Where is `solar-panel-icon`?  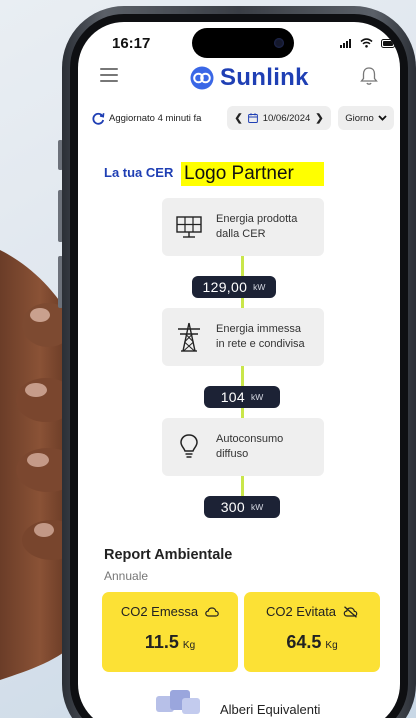
solar-panel-icon is located at coordinates (189, 227).